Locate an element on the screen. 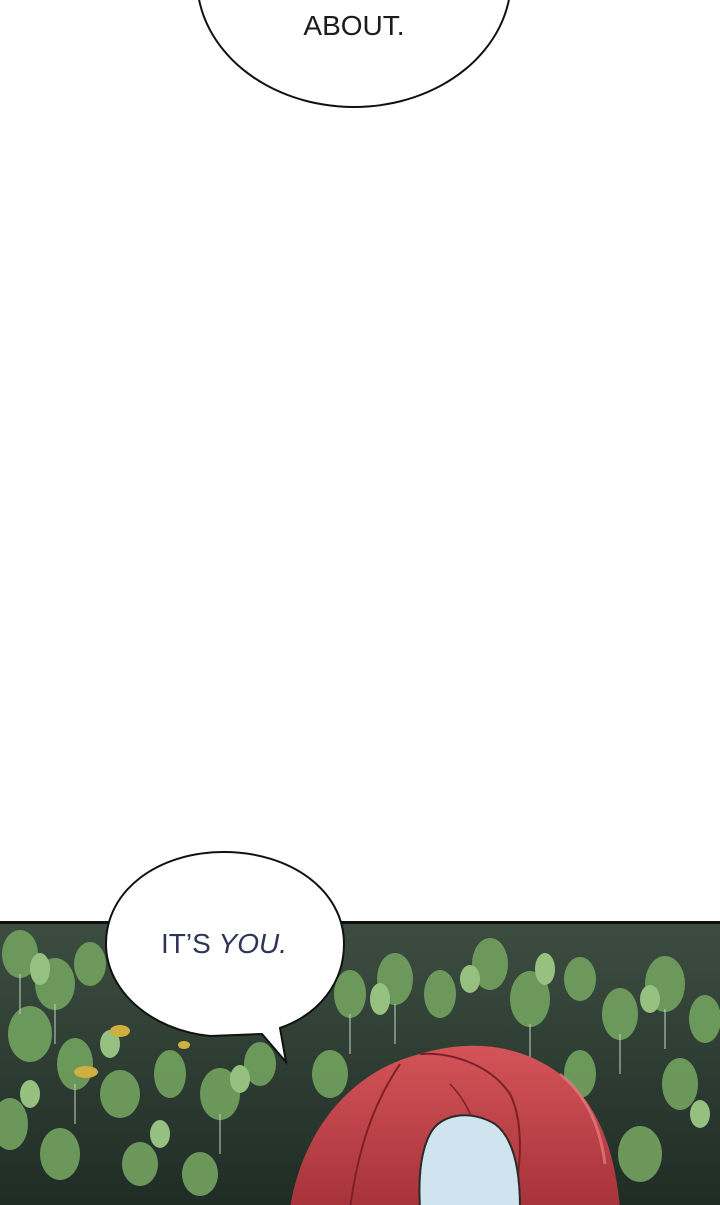 The image size is (720, 1205). speech-text-its-you: IT’S YOU. is located at coordinates (224, 944).